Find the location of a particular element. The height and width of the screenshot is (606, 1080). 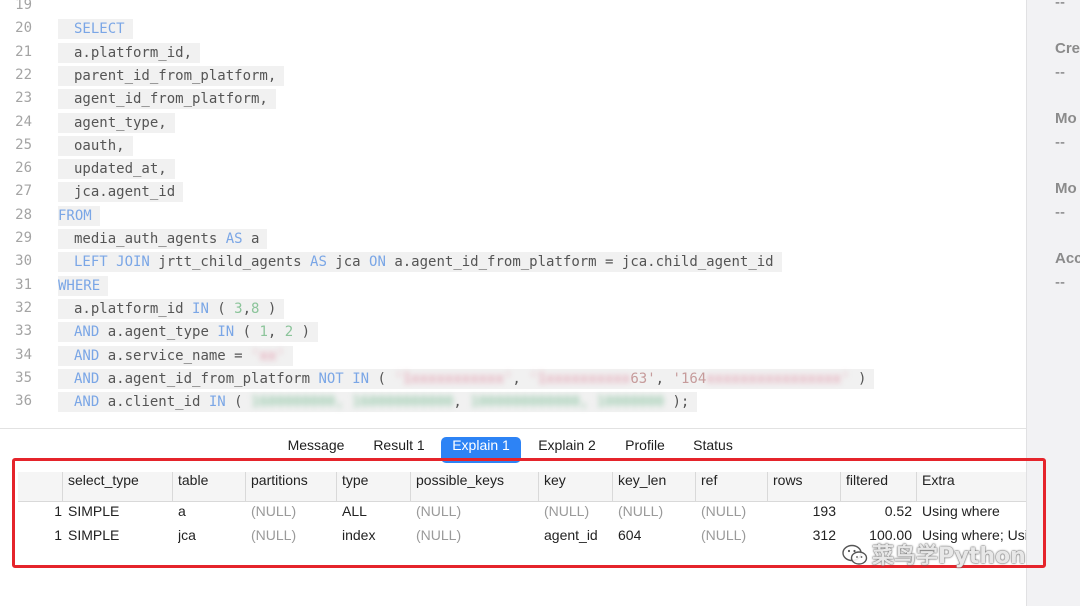

sql-text: agent_type, is located at coordinates (120, 122).